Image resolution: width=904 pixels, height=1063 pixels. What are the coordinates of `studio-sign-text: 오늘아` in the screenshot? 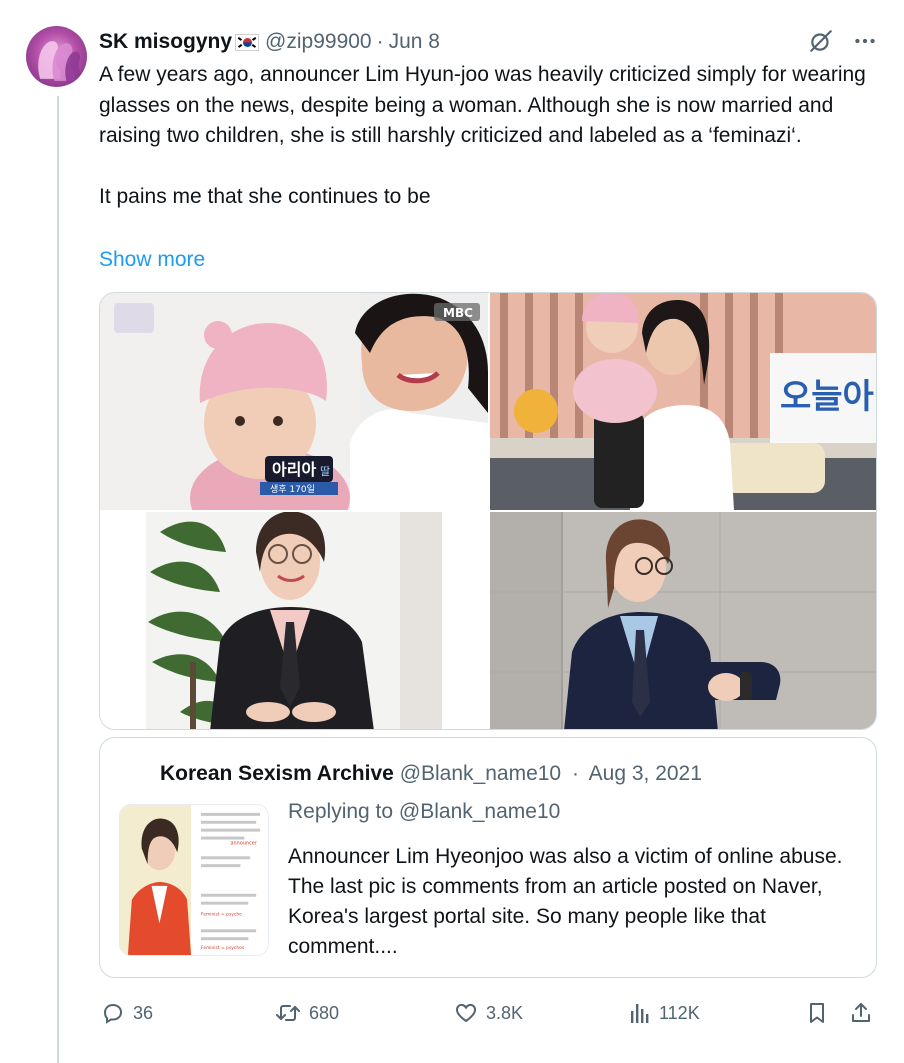 It's located at (827, 397).